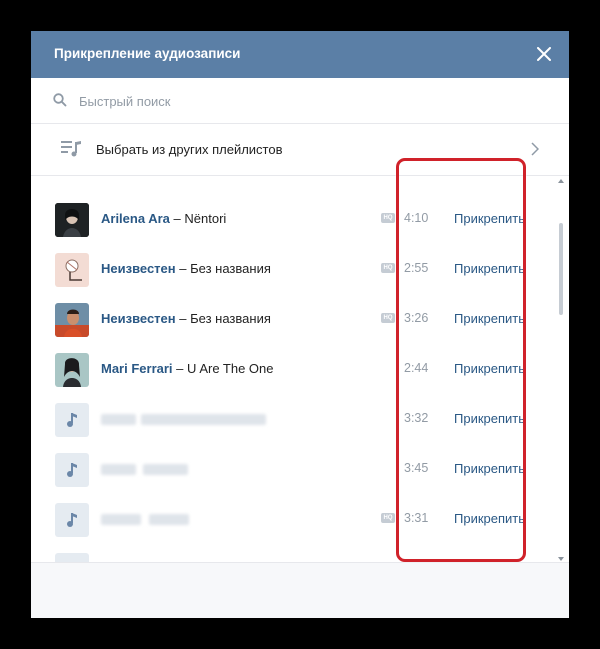 This screenshot has height=649, width=600. I want to click on close-button, so click(544, 54).